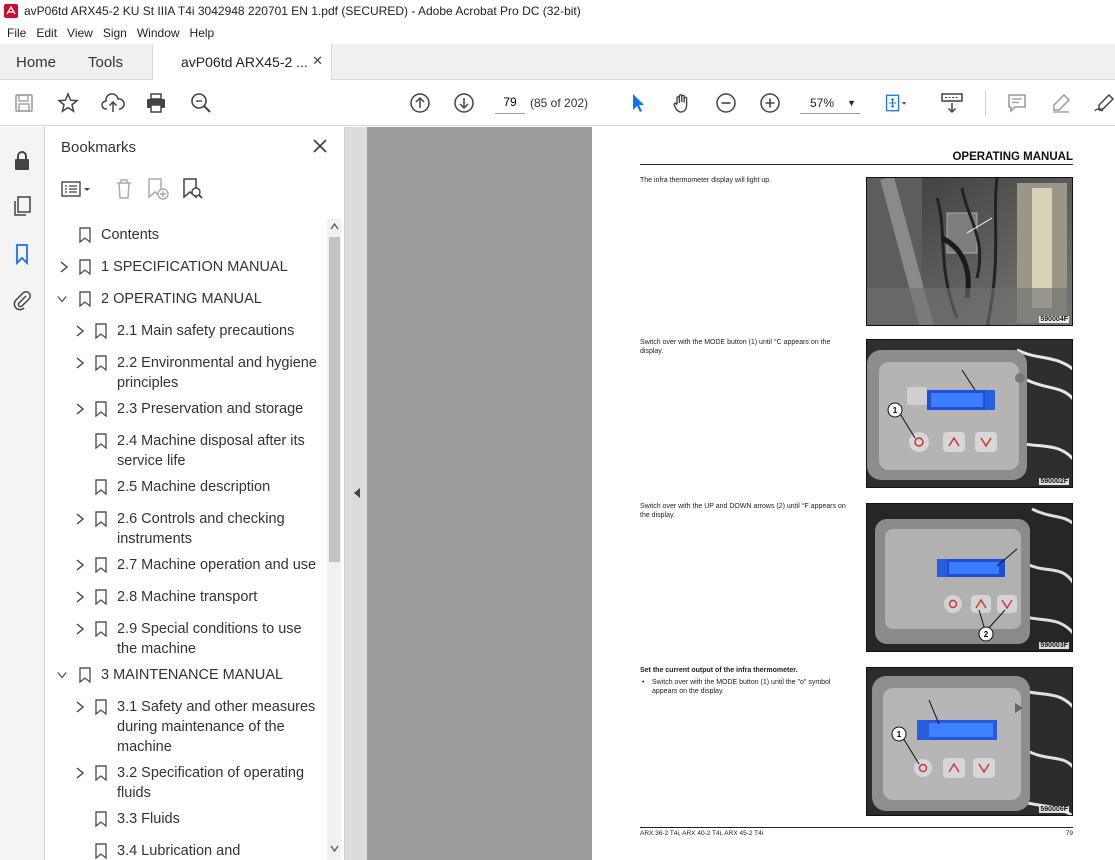 The width and height of the screenshot is (1115, 860). Describe the element at coordinates (22, 160) in the screenshot. I see `lock-icon` at that location.